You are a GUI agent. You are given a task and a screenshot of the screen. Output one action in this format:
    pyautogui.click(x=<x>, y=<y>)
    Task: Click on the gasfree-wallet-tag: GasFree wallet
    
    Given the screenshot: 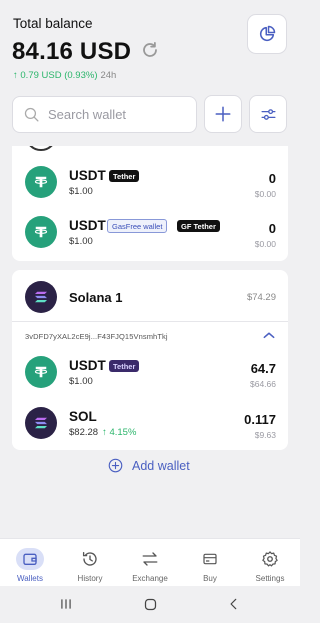 What is the action you would take?
    pyautogui.click(x=137, y=226)
    